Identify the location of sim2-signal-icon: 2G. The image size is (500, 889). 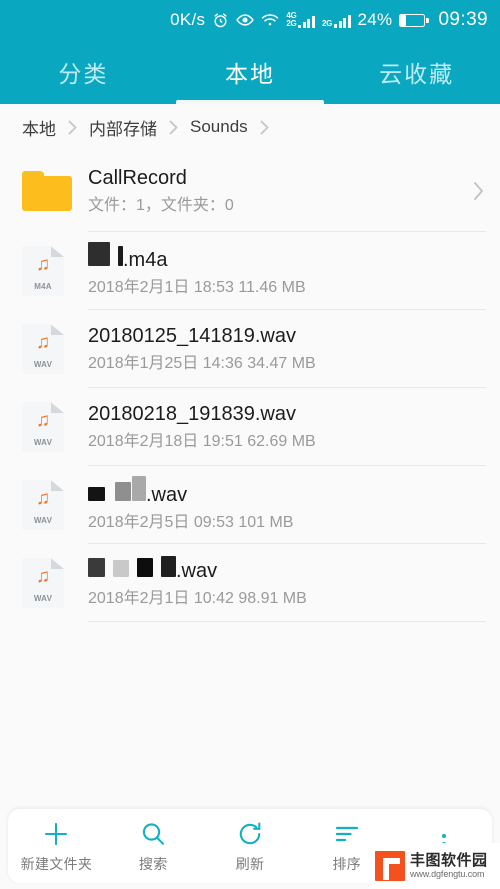
(336, 20).